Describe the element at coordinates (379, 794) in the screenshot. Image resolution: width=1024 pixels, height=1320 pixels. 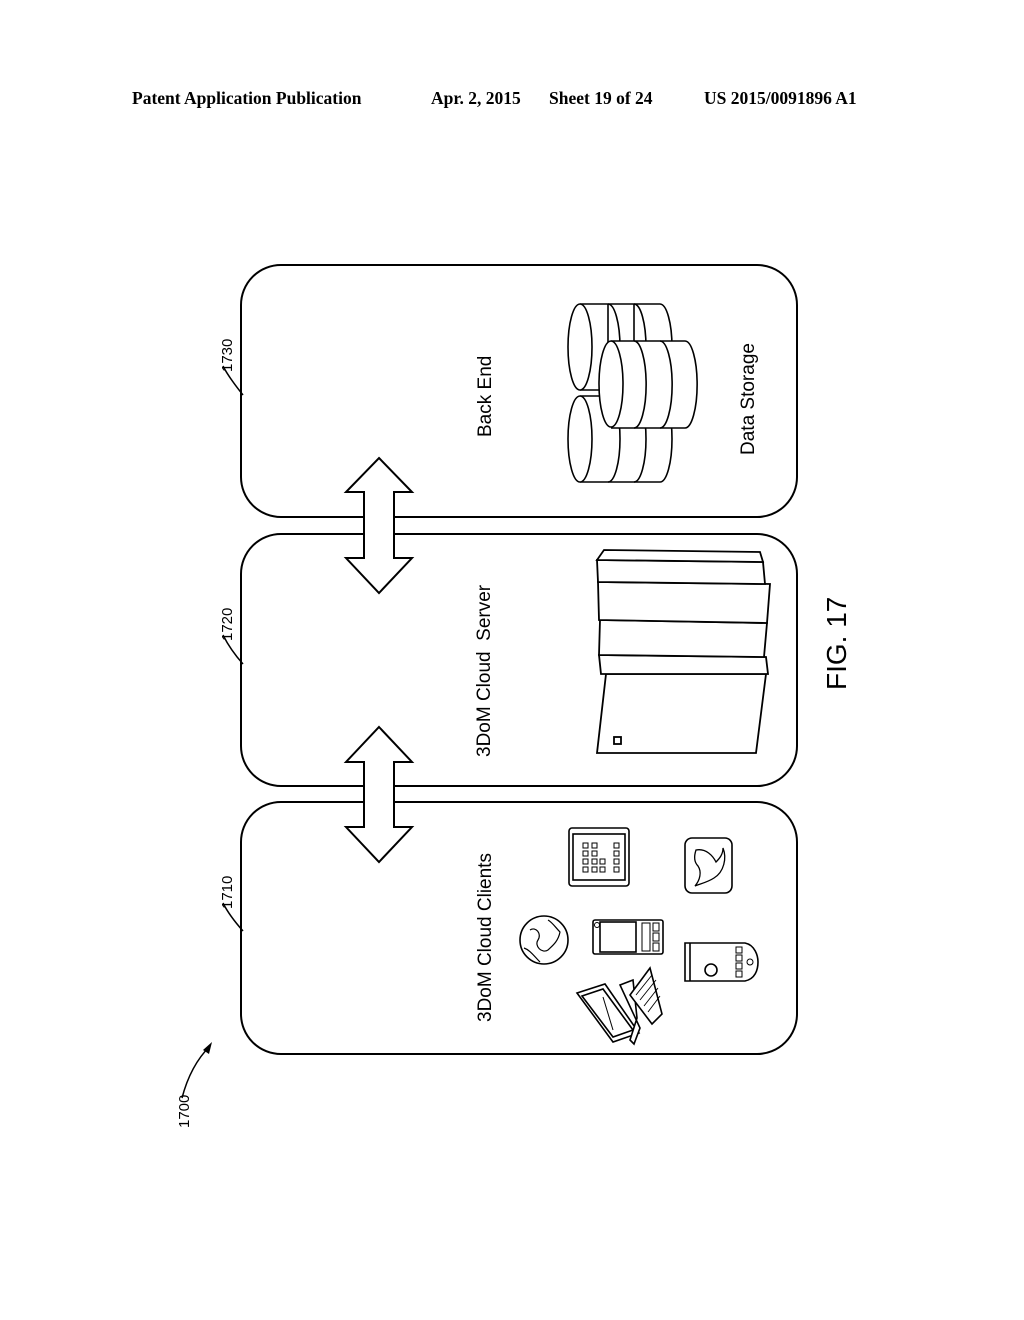
I see `bidirectional-arrow-clients-server` at that location.